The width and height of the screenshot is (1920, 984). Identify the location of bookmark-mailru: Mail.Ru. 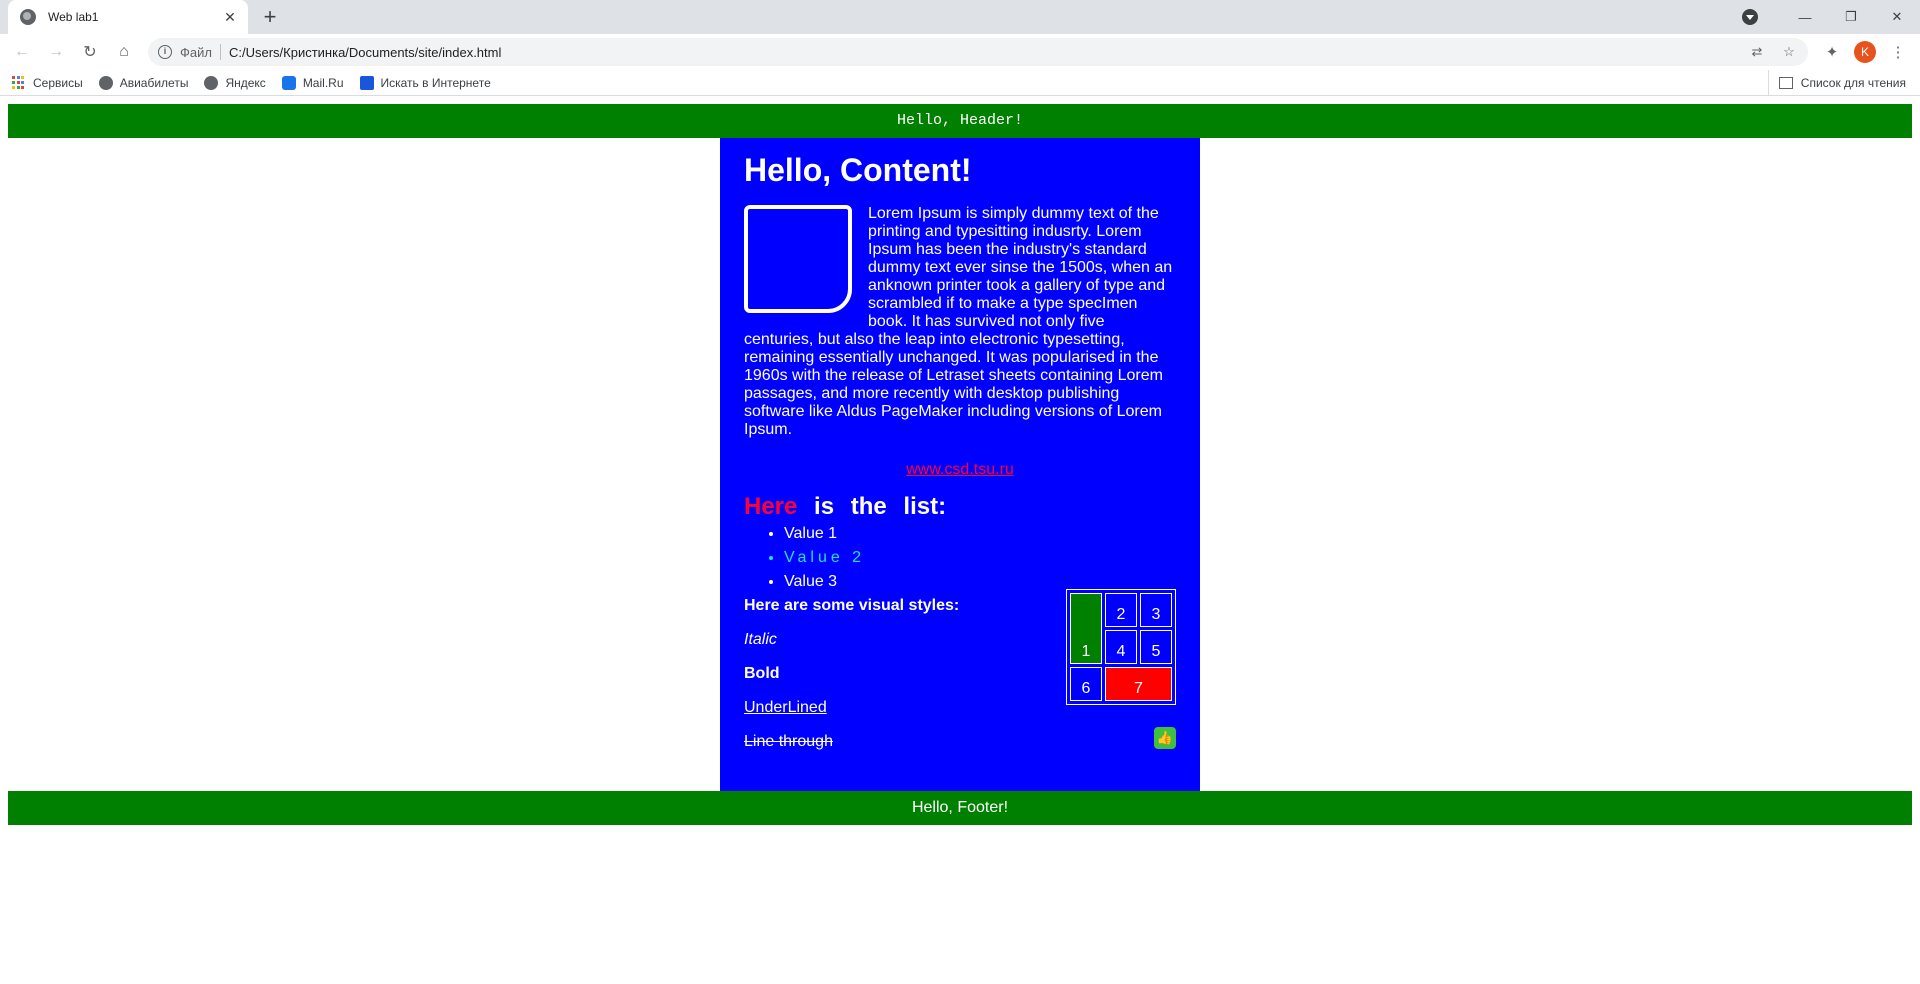
(312, 82).